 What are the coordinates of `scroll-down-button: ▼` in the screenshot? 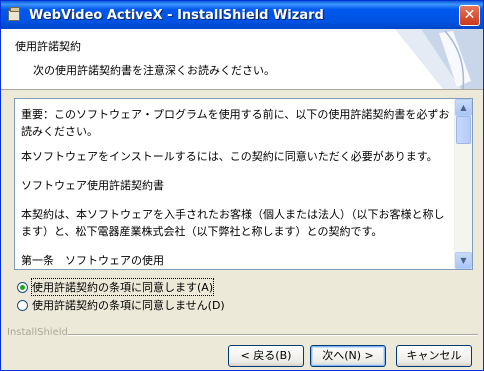 It's located at (463, 260).